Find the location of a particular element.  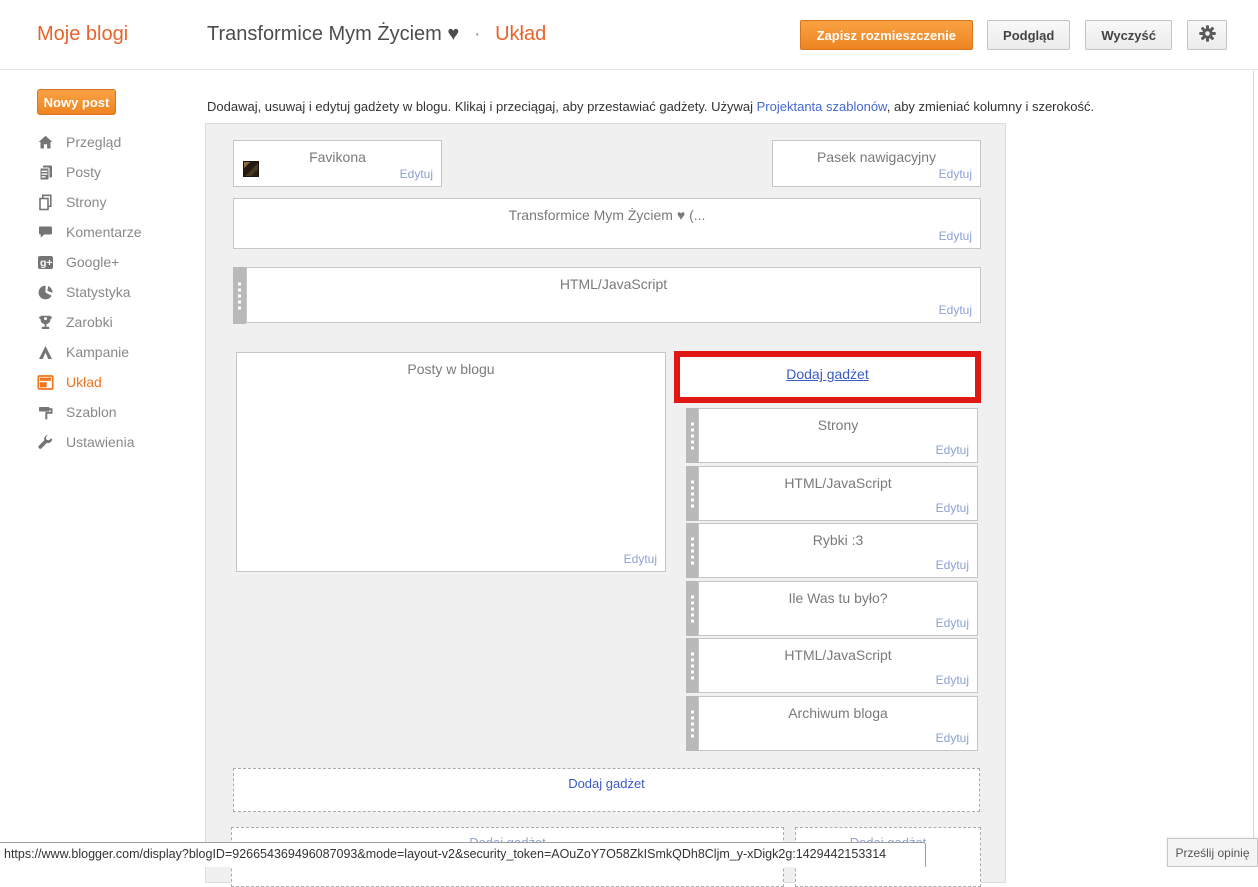

layout-icon is located at coordinates (46, 382).